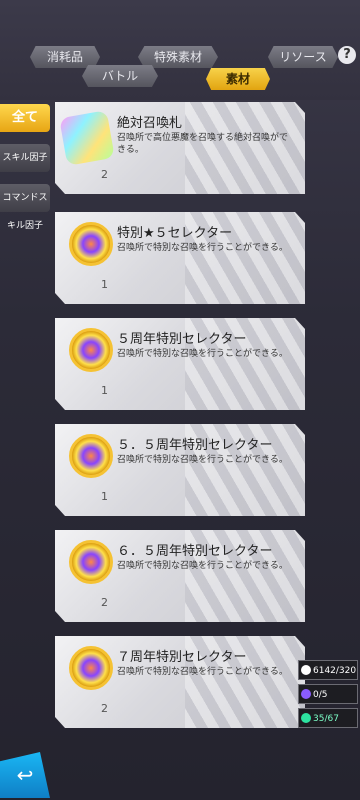 The width and height of the screenshot is (360, 800). I want to click on item-description: 召喚所で高位悪魔を召喚する絶対召喚ができる。, so click(203, 144).